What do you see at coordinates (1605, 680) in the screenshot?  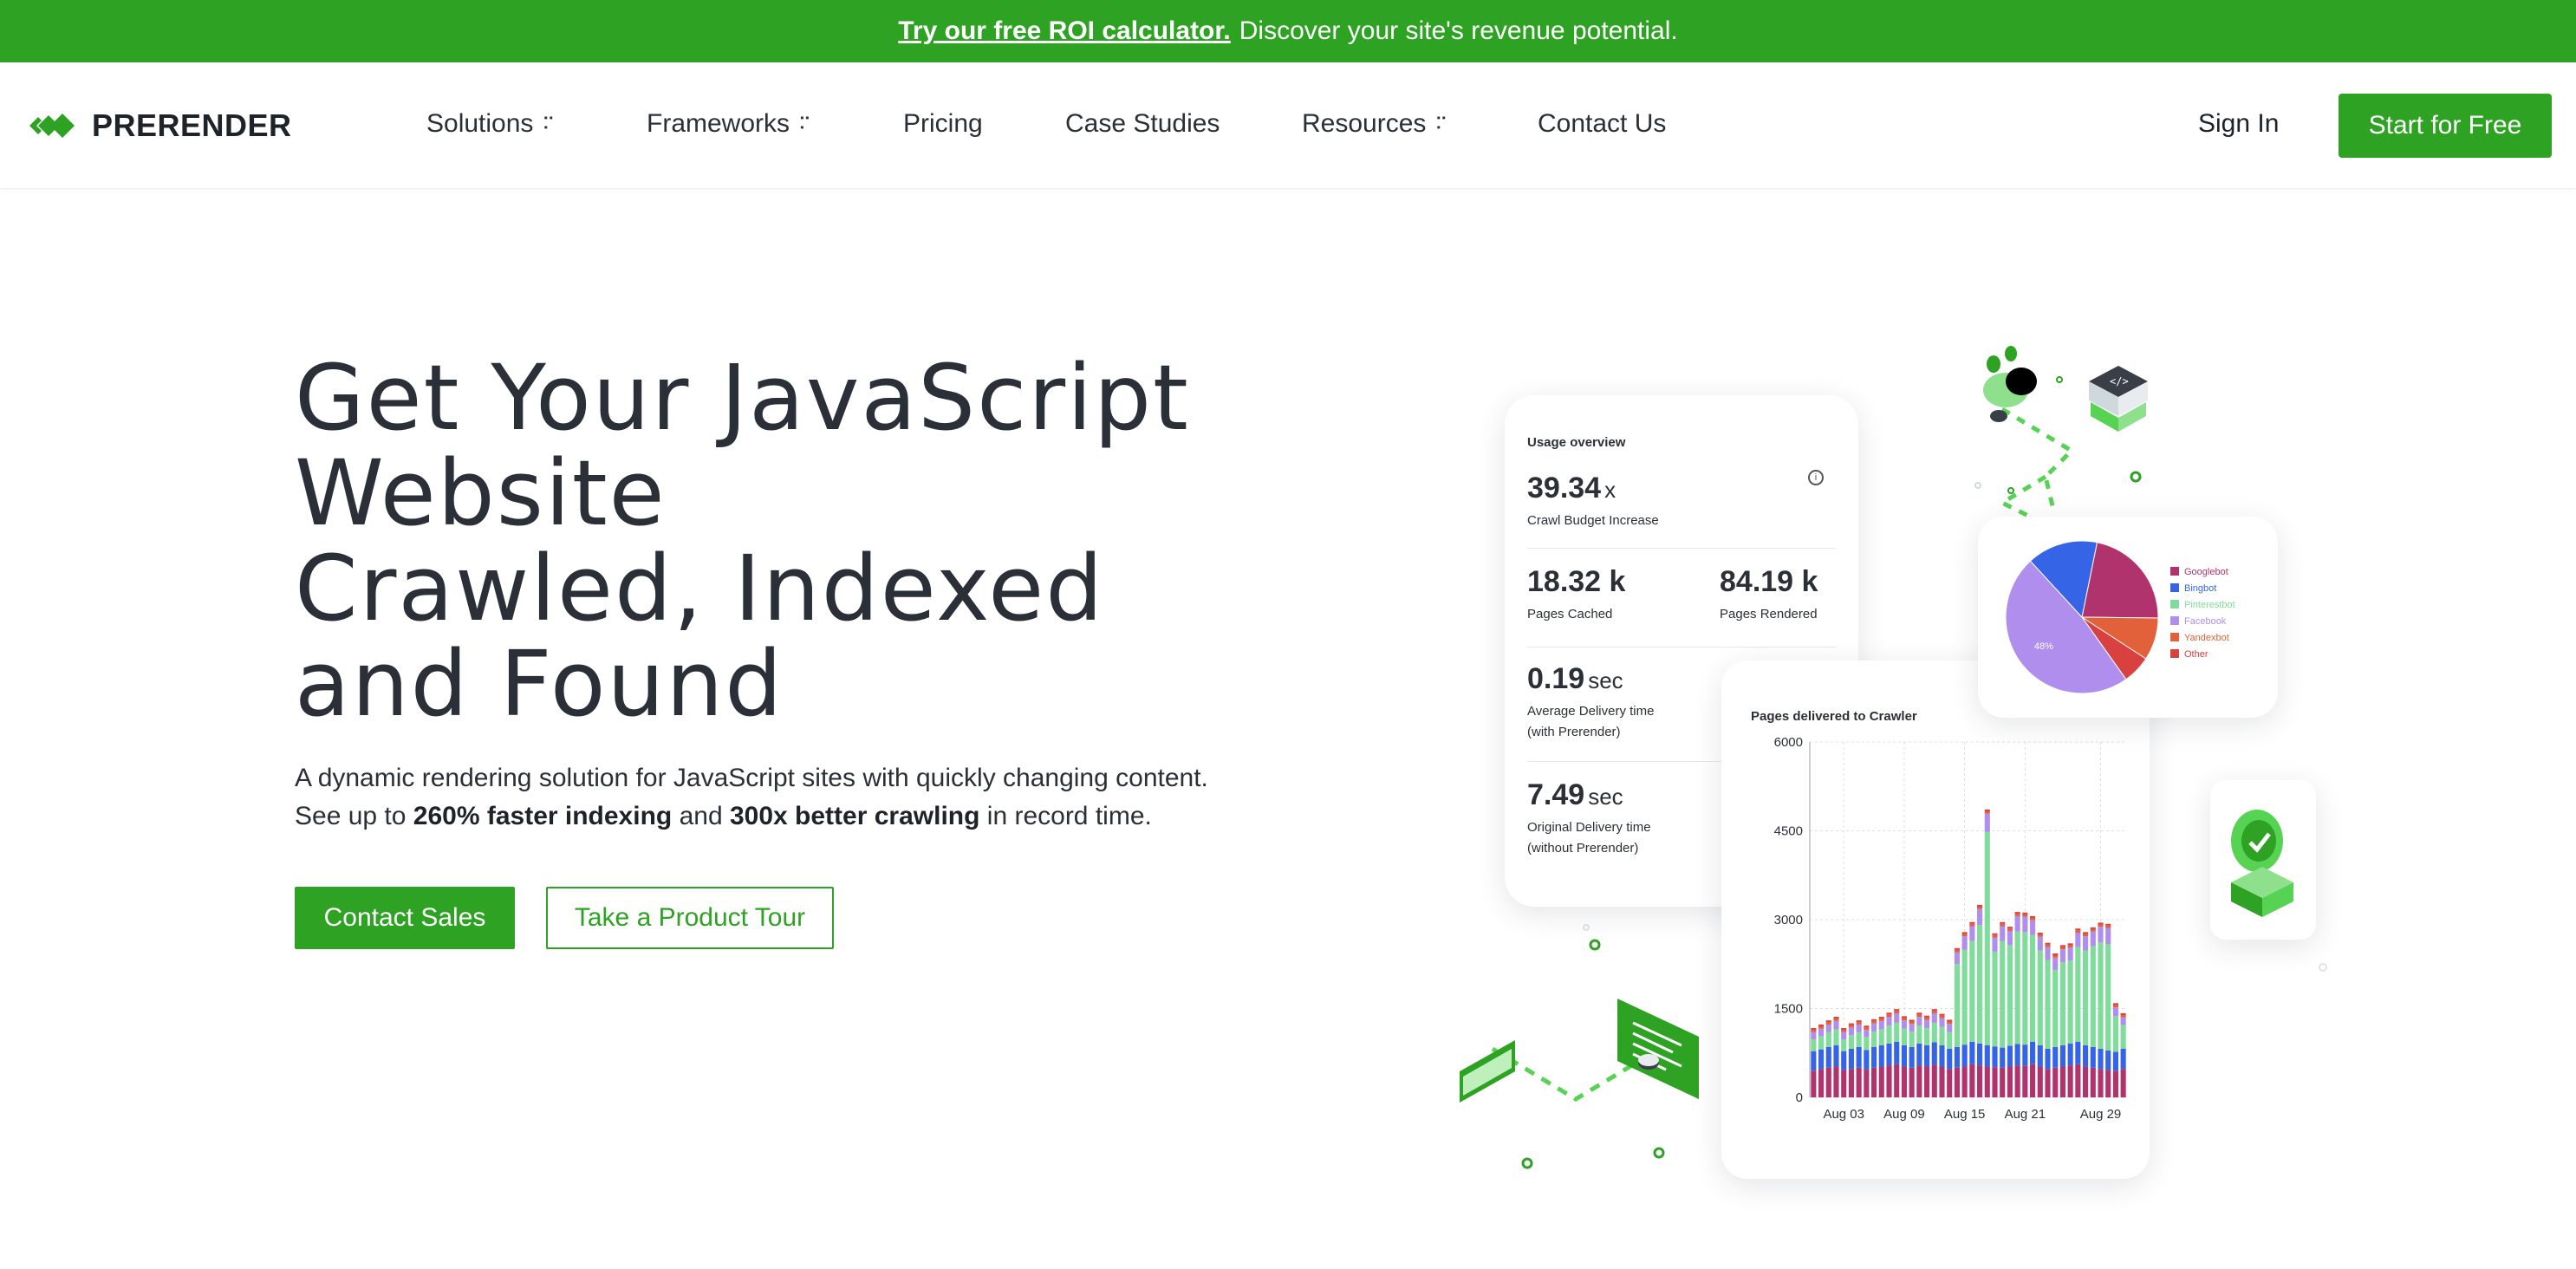 I see `metric-unit: sec` at bounding box center [1605, 680].